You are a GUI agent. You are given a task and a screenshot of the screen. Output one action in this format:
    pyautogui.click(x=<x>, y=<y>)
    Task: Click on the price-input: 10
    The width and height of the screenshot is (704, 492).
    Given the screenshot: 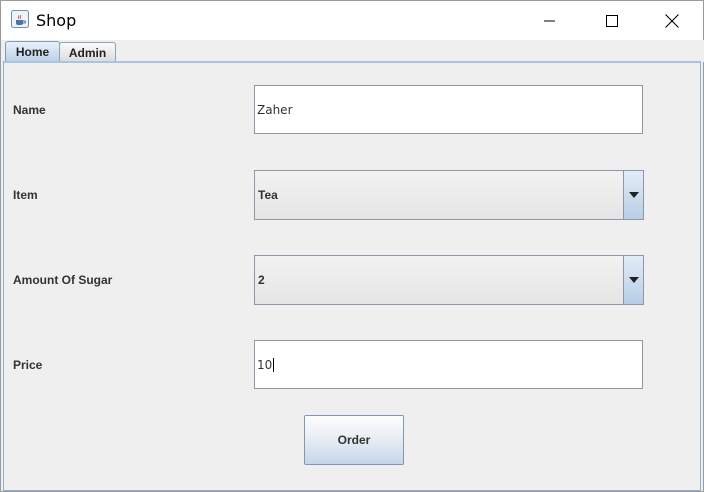 What is the action you would take?
    pyautogui.click(x=448, y=364)
    